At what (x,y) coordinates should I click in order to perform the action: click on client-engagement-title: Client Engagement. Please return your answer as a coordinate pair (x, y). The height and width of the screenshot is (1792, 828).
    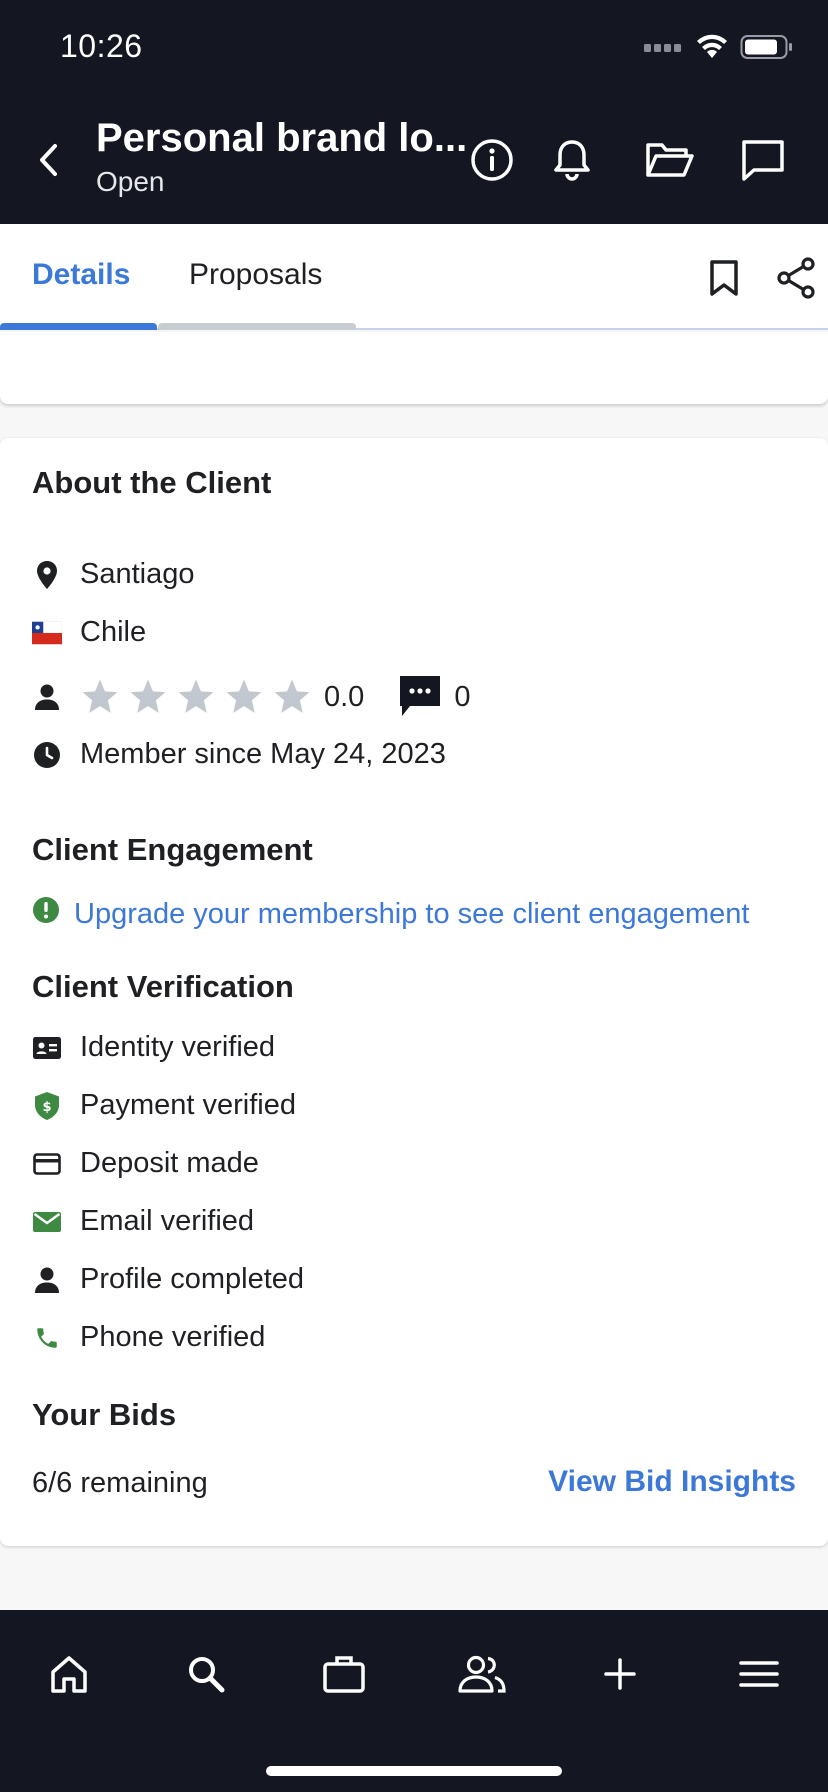
    Looking at the image, I should click on (172, 849).